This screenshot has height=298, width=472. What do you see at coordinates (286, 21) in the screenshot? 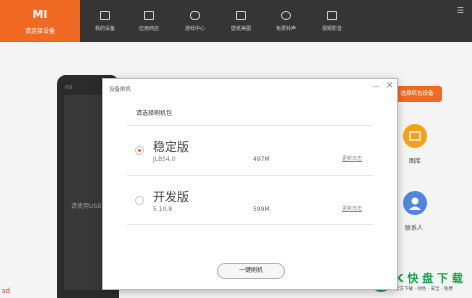
I see `nav-item-ringtone: 免费铃声` at bounding box center [286, 21].